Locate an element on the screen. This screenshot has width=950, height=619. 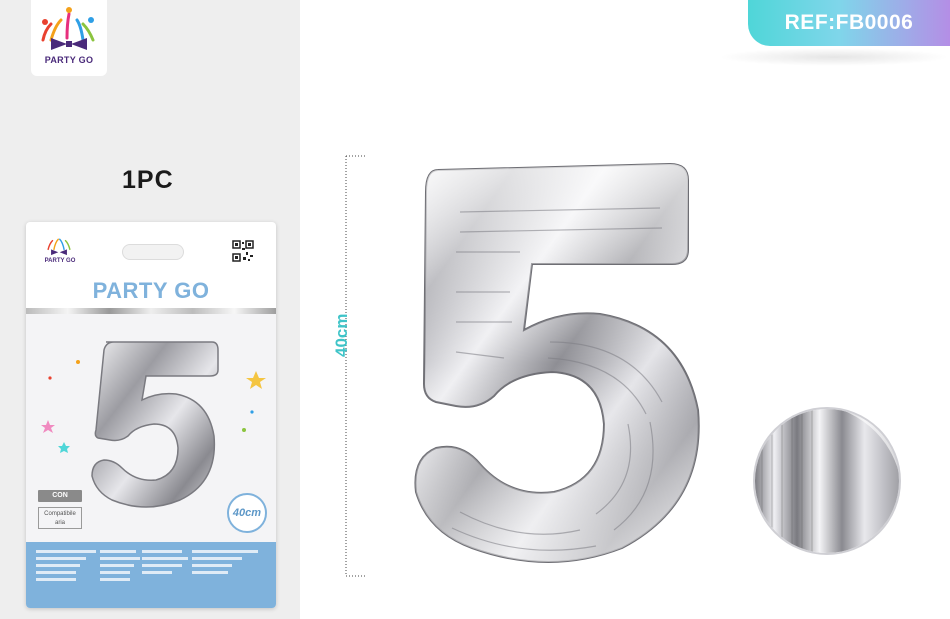
compatible-air-label: Compatibile aria is located at coordinates (60, 518).